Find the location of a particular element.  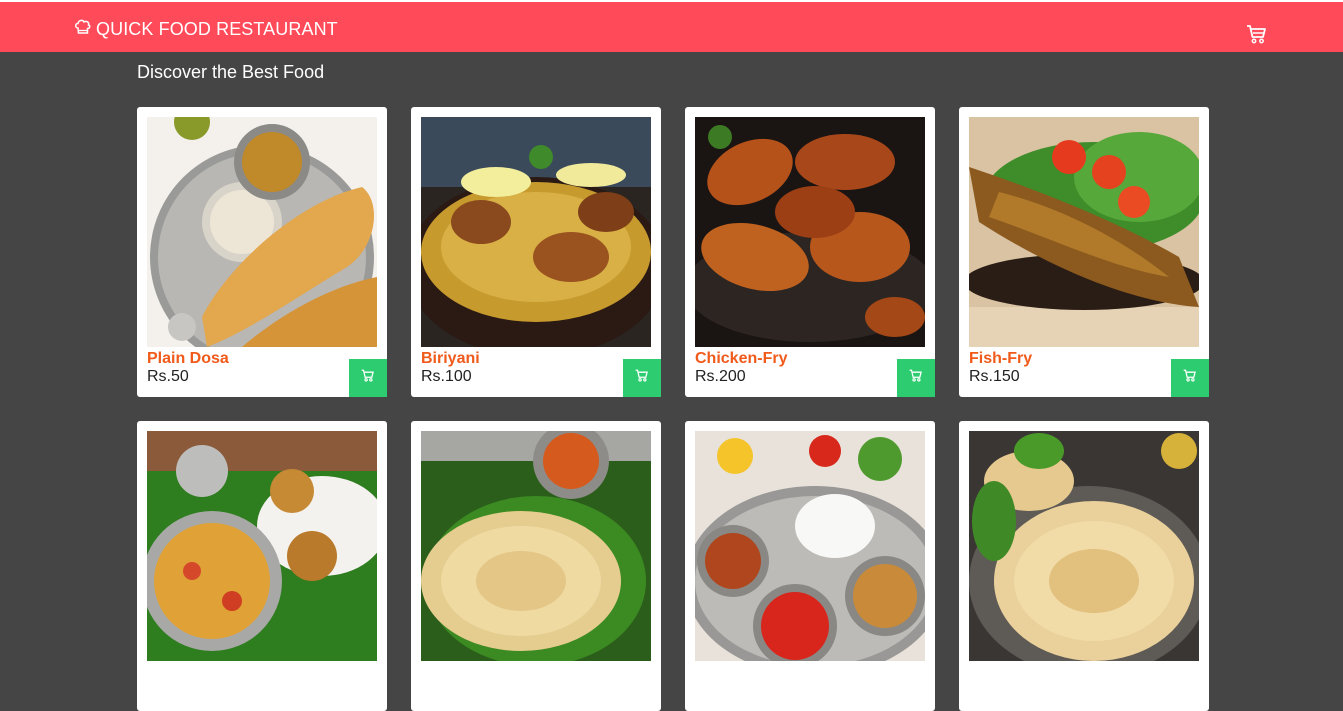

food-card: Fish-Fry Rs.150 is located at coordinates (1084, 252).